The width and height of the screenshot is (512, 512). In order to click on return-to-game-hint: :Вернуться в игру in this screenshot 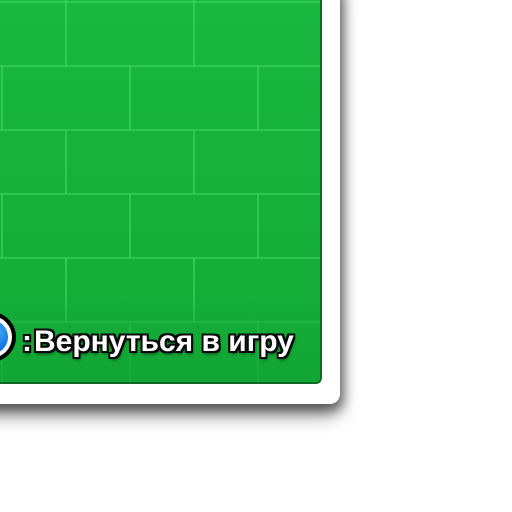, I will do `click(158, 342)`.